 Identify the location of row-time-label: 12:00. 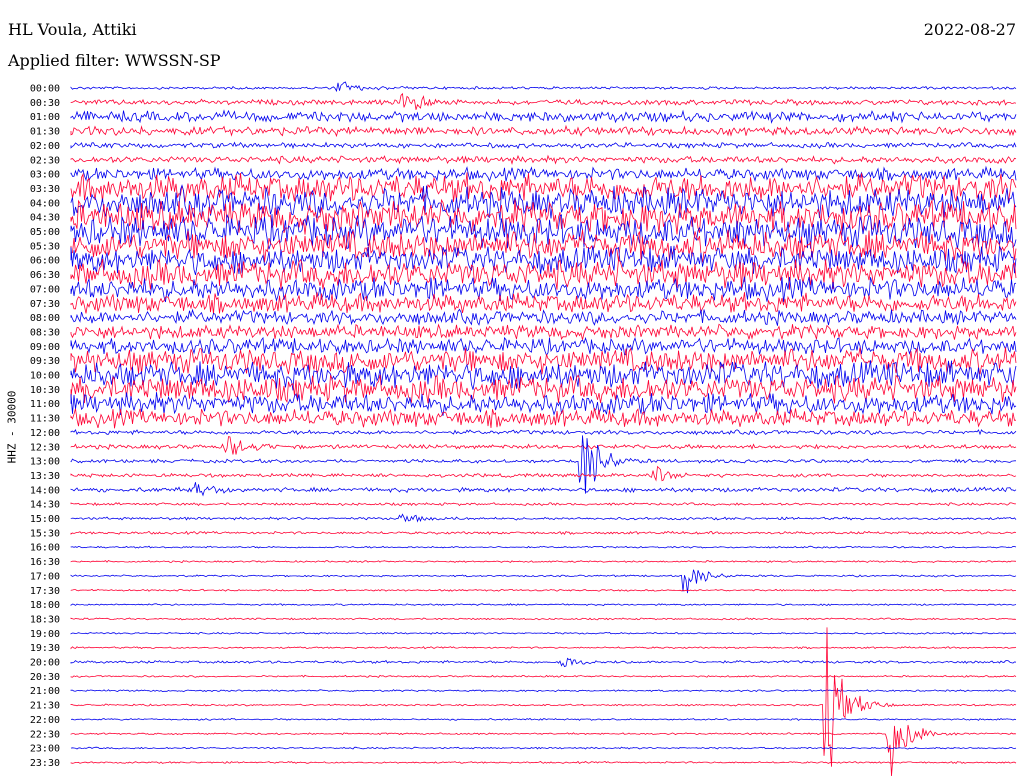
(45, 433).